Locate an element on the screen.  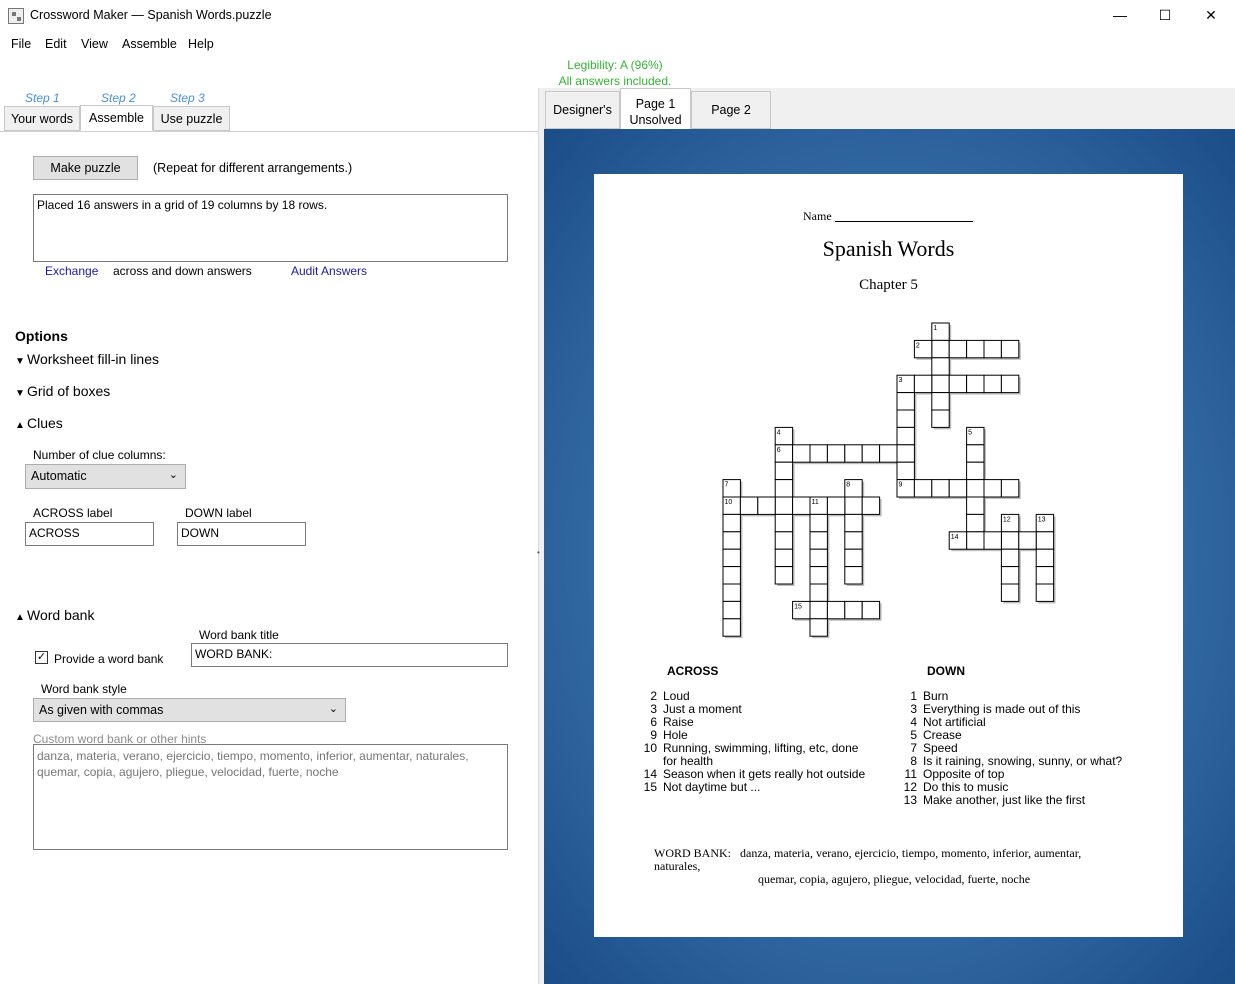
worksheet-section-toggle: ▼ Worksheet fill-in lines is located at coordinates (87, 359).